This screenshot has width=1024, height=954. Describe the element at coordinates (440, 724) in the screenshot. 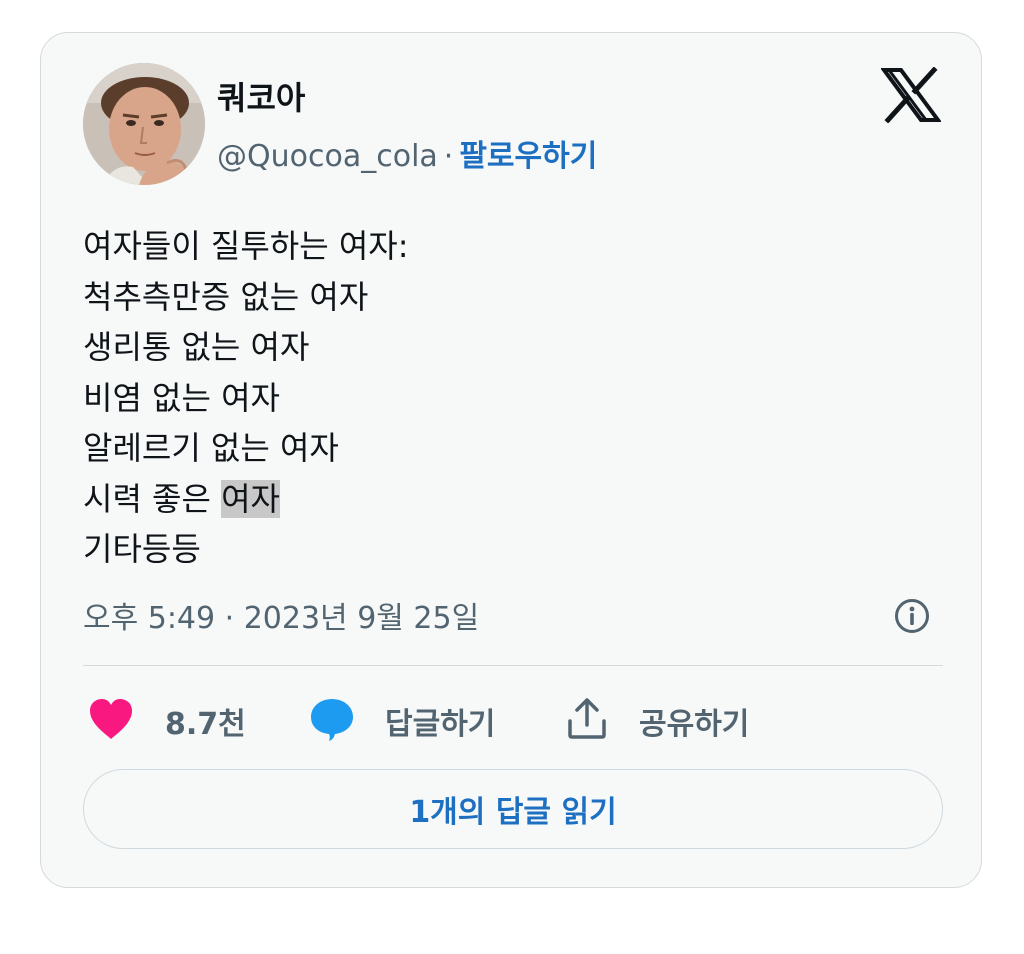

I see `reply-label: 답글하기` at that location.